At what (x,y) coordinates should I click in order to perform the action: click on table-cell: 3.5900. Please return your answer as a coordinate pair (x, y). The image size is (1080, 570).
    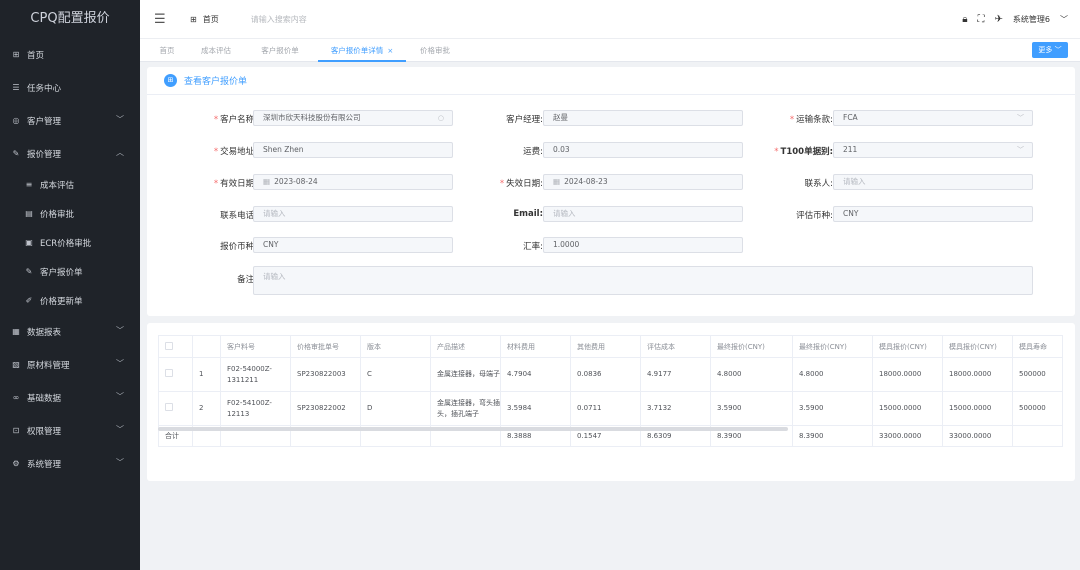
    Looking at the image, I should click on (832, 408).